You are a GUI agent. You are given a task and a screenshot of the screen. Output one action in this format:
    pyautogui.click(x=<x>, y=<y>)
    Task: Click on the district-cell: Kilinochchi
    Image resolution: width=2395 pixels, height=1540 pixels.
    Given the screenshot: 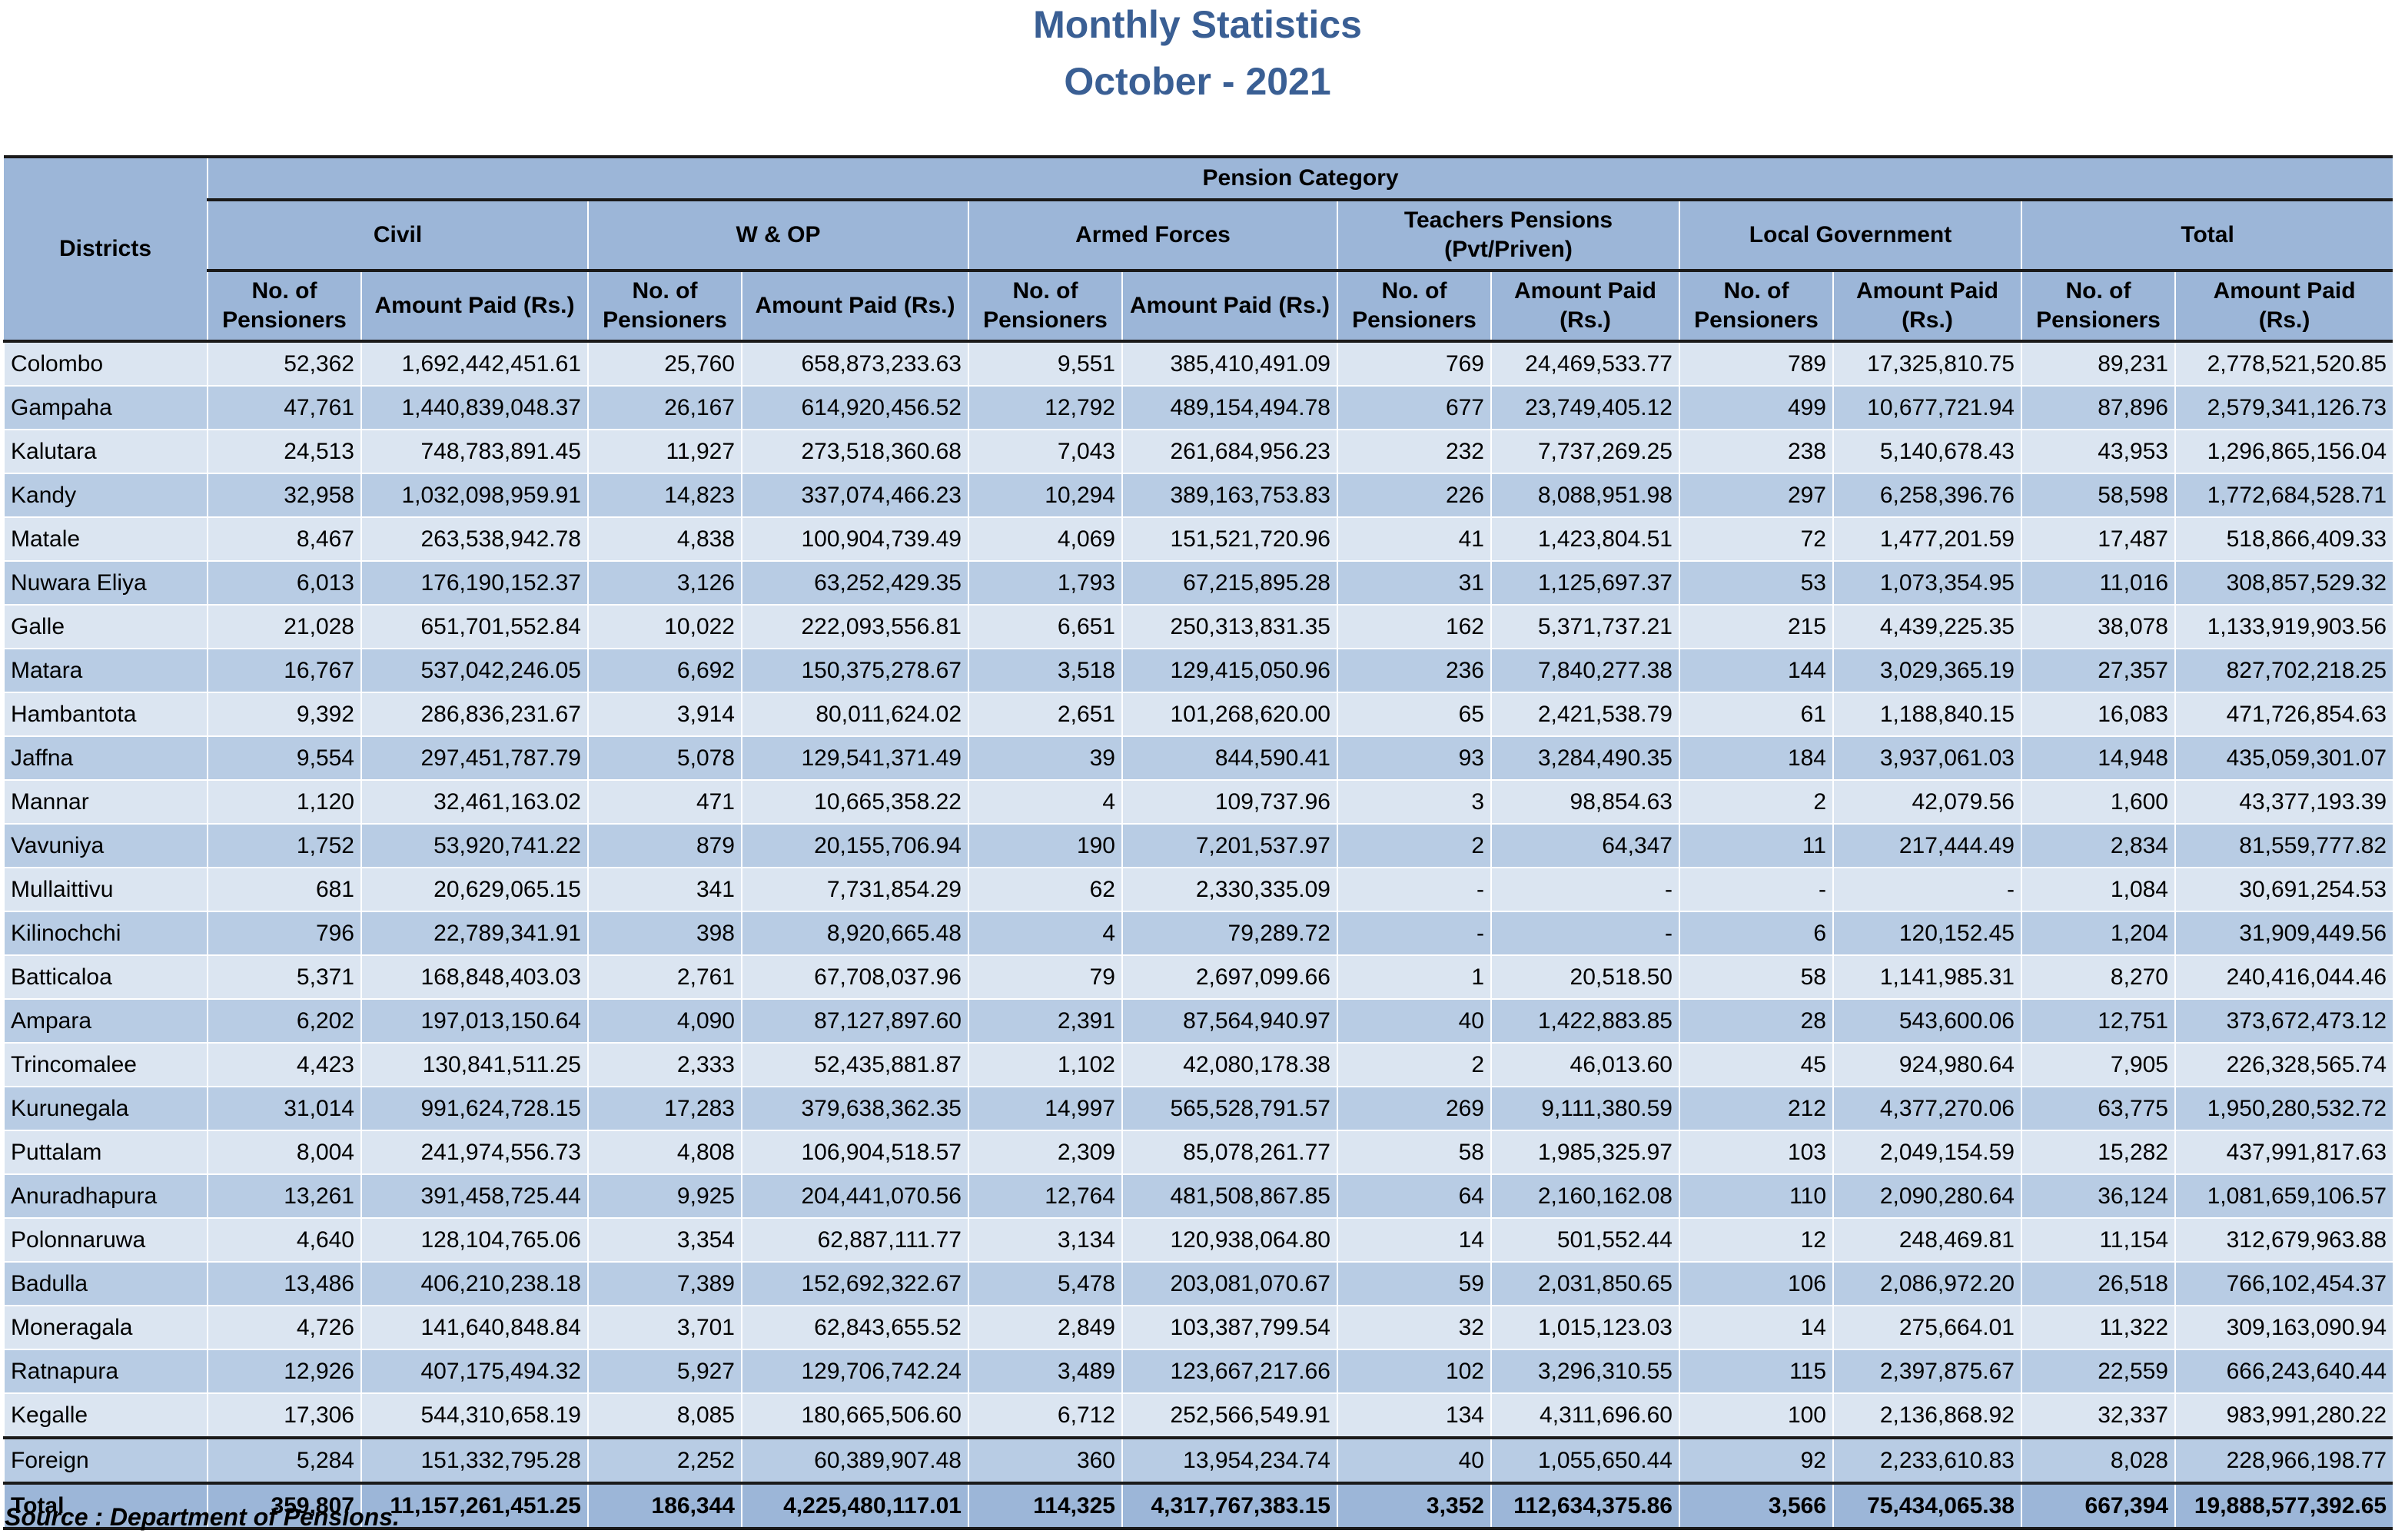 What is the action you would take?
    pyautogui.click(x=105, y=934)
    